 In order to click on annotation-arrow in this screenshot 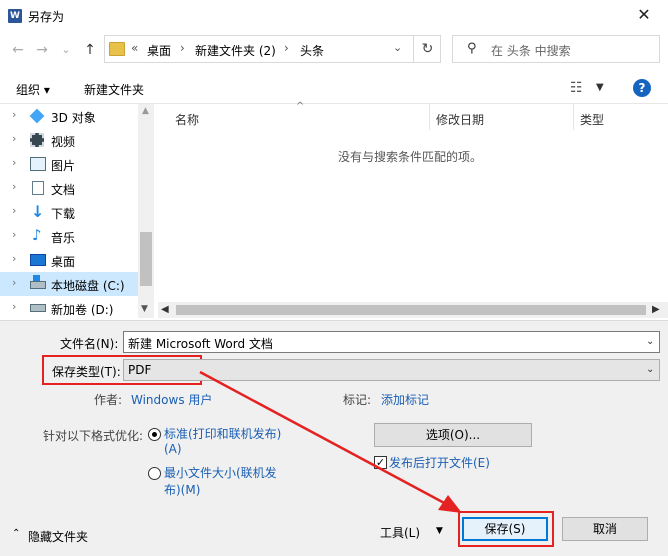, I will do `click(330, 441)`.